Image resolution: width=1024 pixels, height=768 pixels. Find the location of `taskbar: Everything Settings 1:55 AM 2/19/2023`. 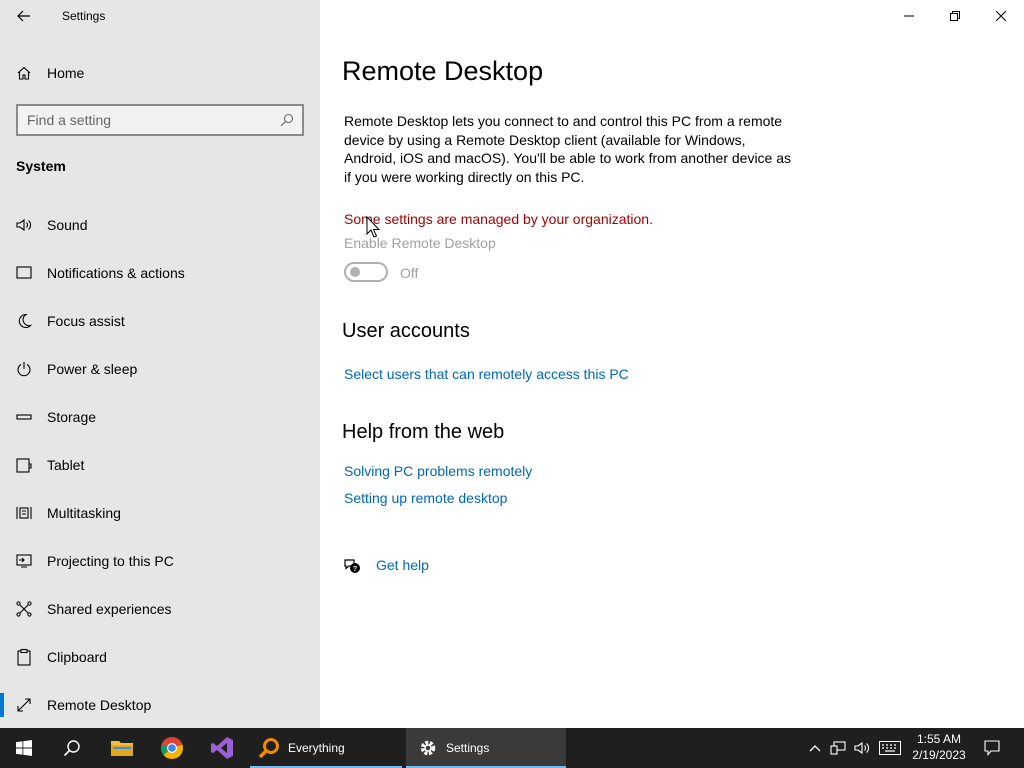

taskbar: Everything Settings 1:55 AM 2/19/2023 is located at coordinates (512, 748).